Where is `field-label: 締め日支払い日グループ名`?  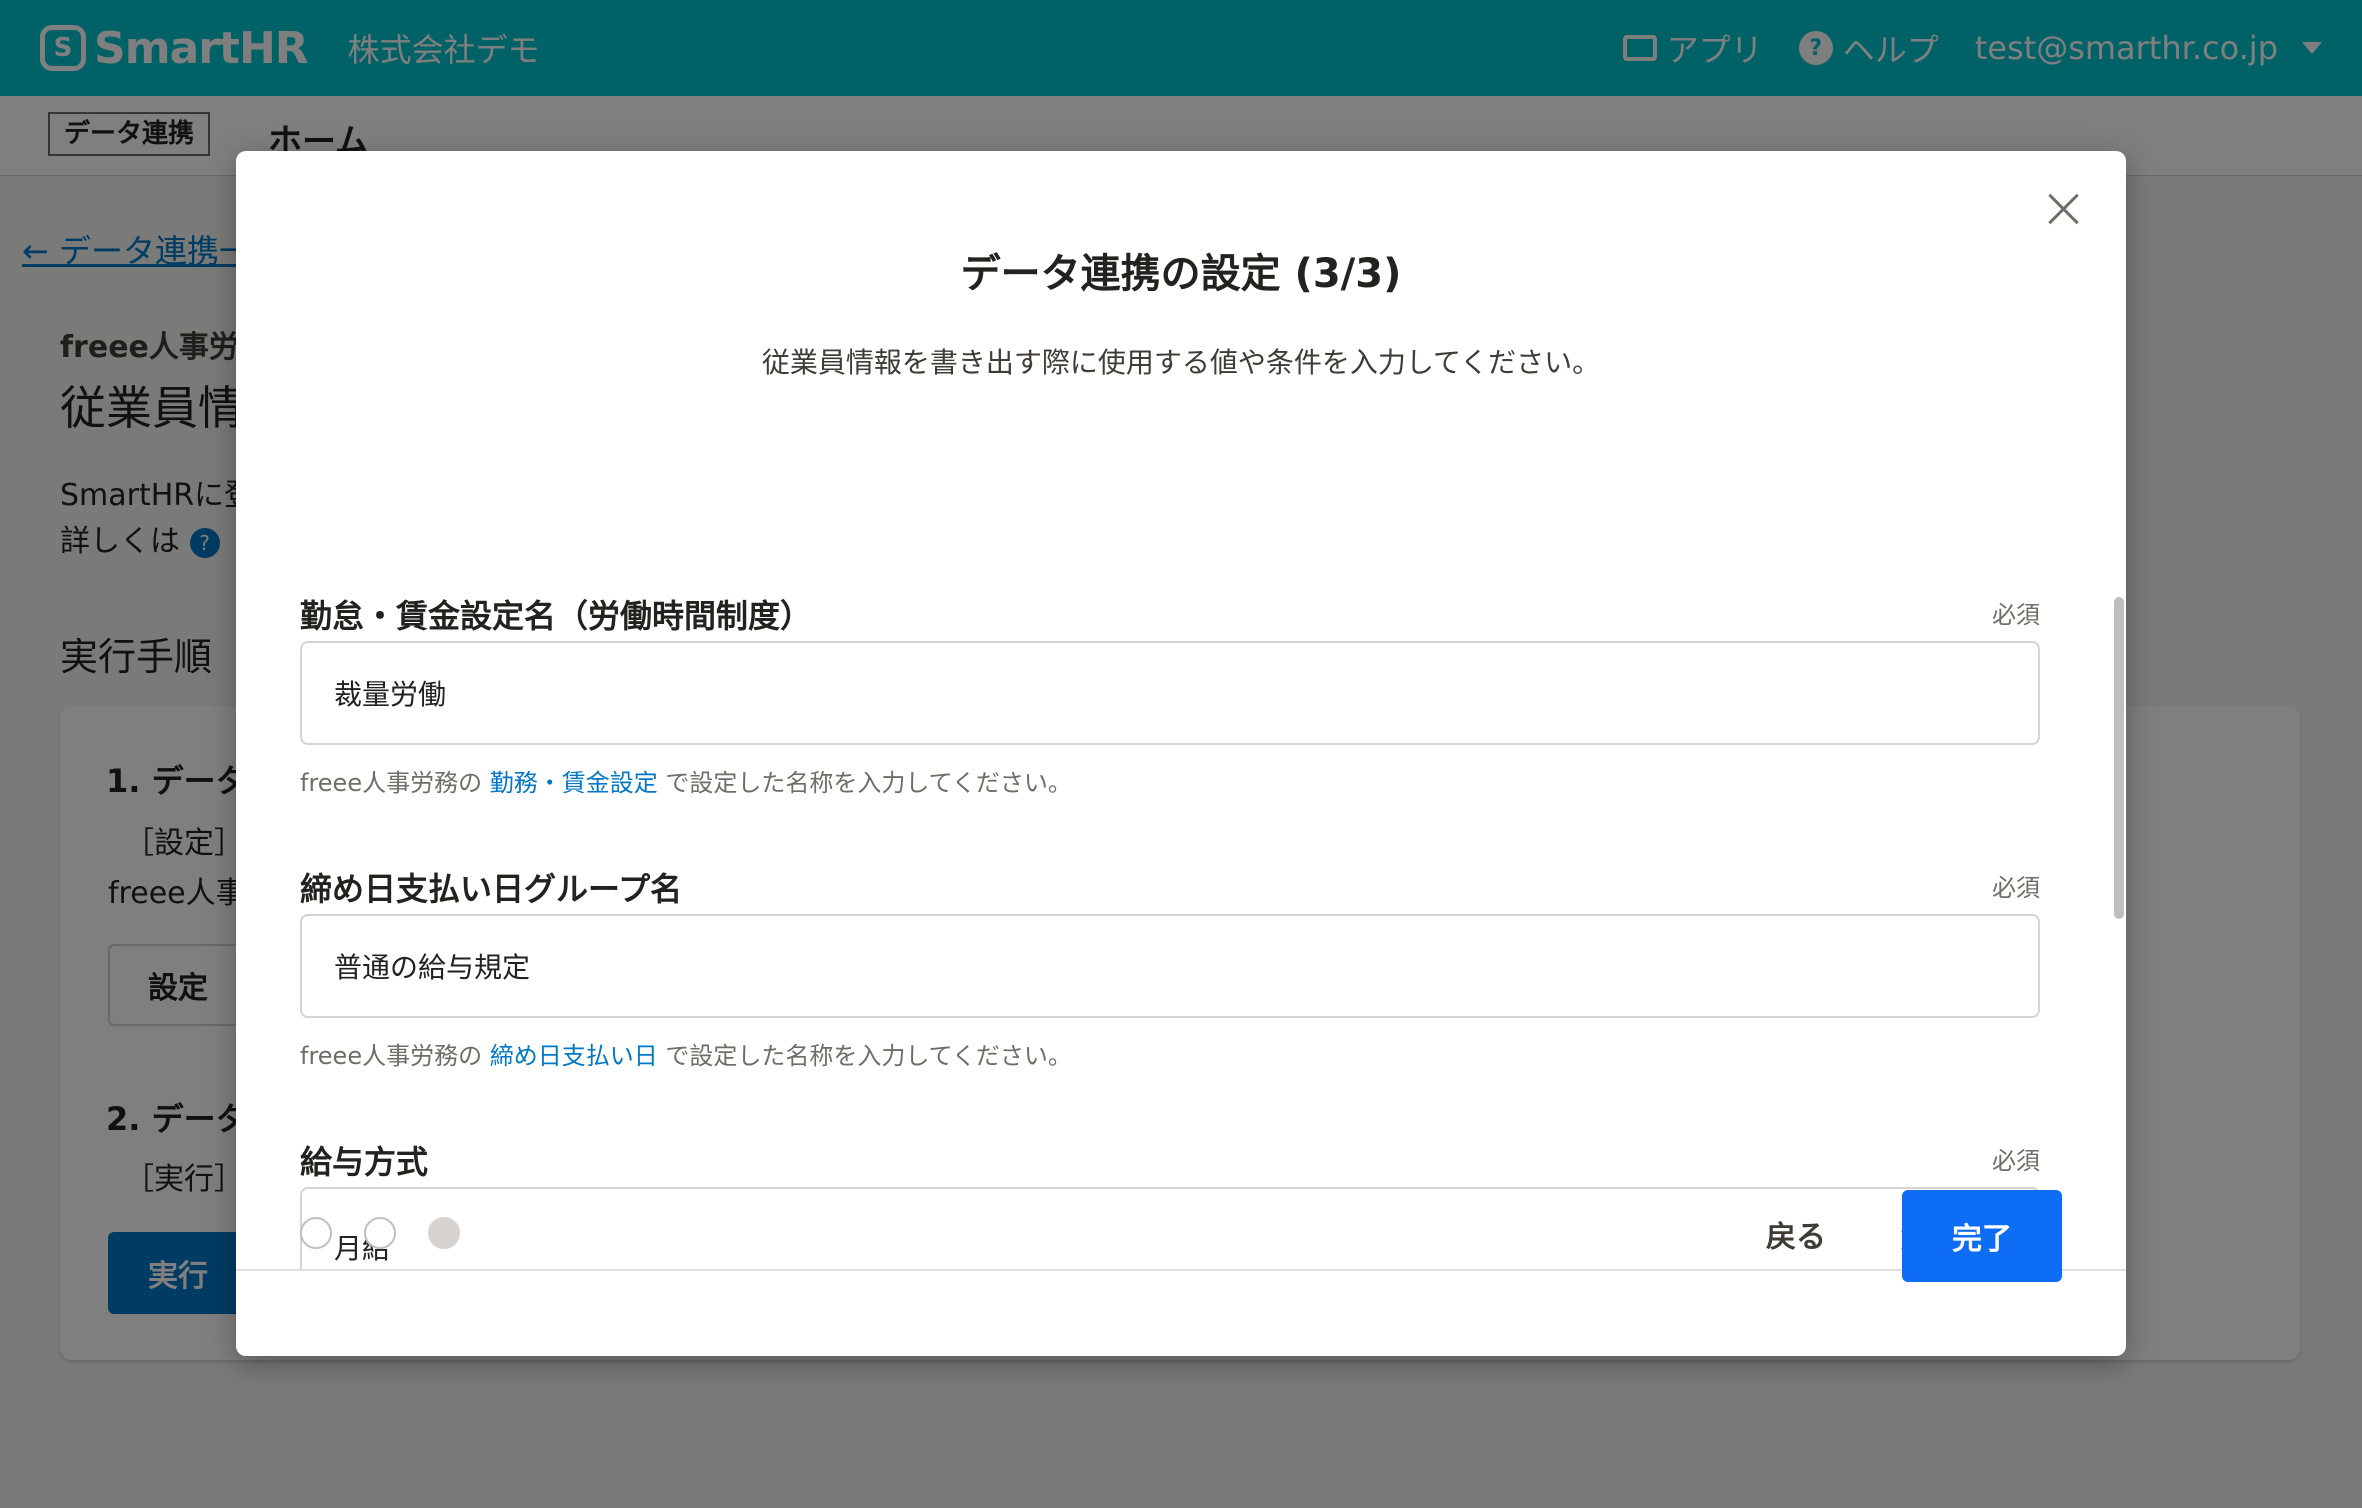 field-label: 締め日支払い日グループ名 is located at coordinates (491, 889).